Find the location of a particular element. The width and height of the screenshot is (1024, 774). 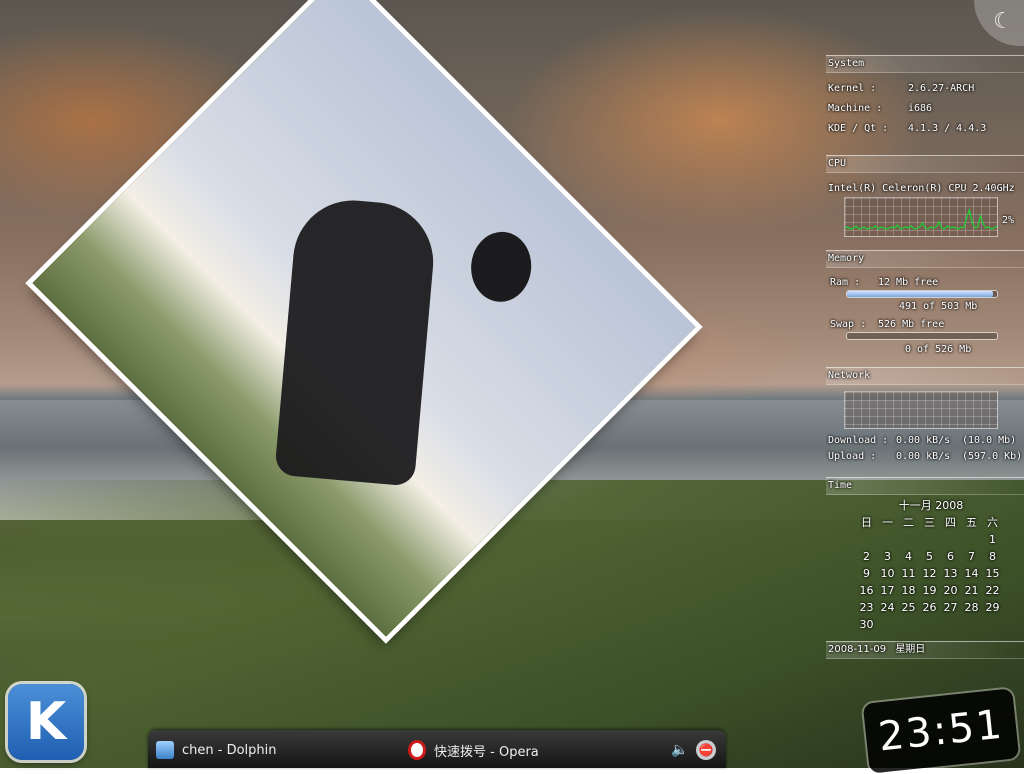

calendar-day: 5 is located at coordinates (929, 556).